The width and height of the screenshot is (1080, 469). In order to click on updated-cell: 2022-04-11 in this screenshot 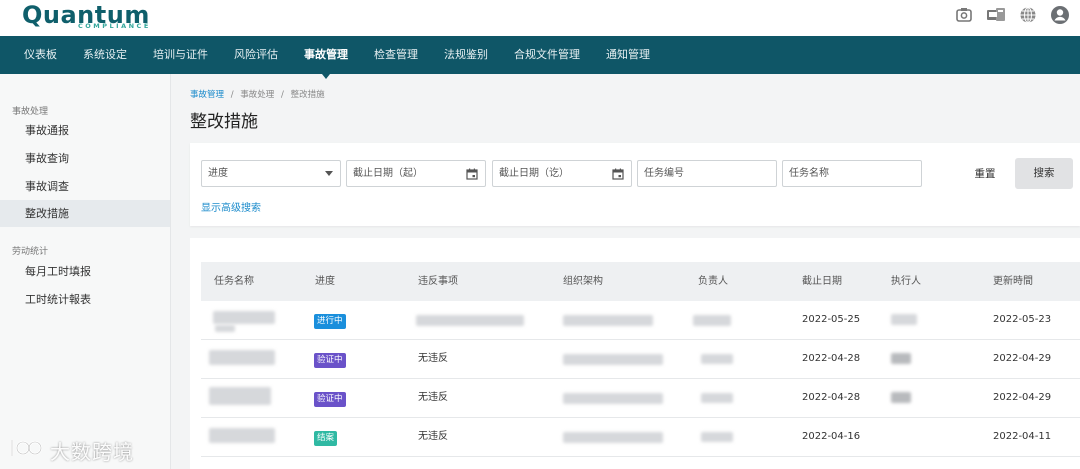, I will do `click(1022, 436)`.